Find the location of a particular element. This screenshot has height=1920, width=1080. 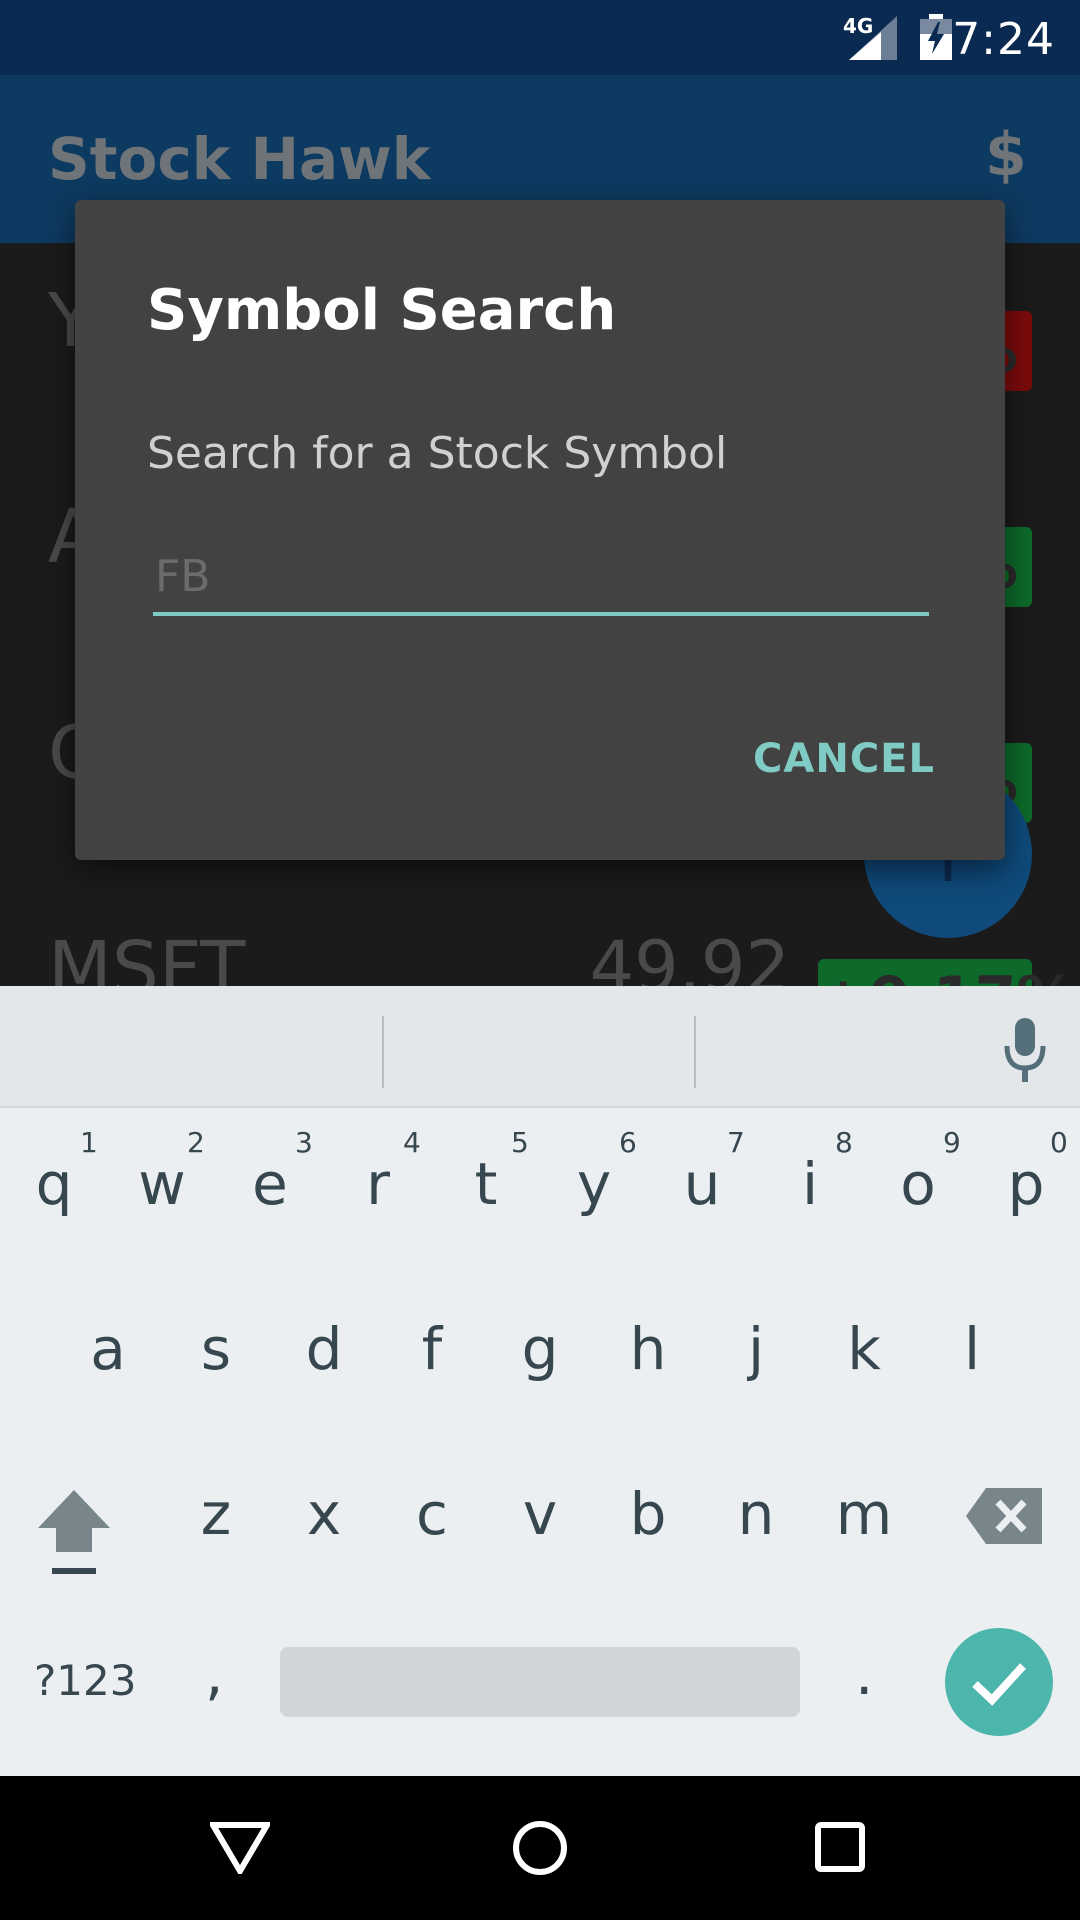

key-u: u is located at coordinates (702, 1184).